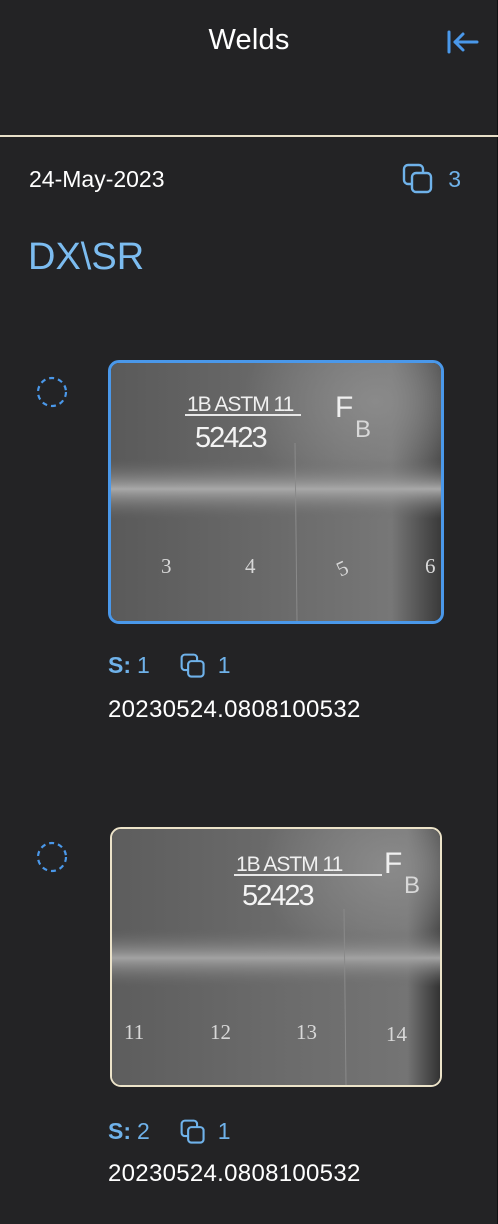  I want to click on weld-image-thumbnail-2: 1B ASTM 11 F 52423 B 11 12 13 14, so click(276, 957).